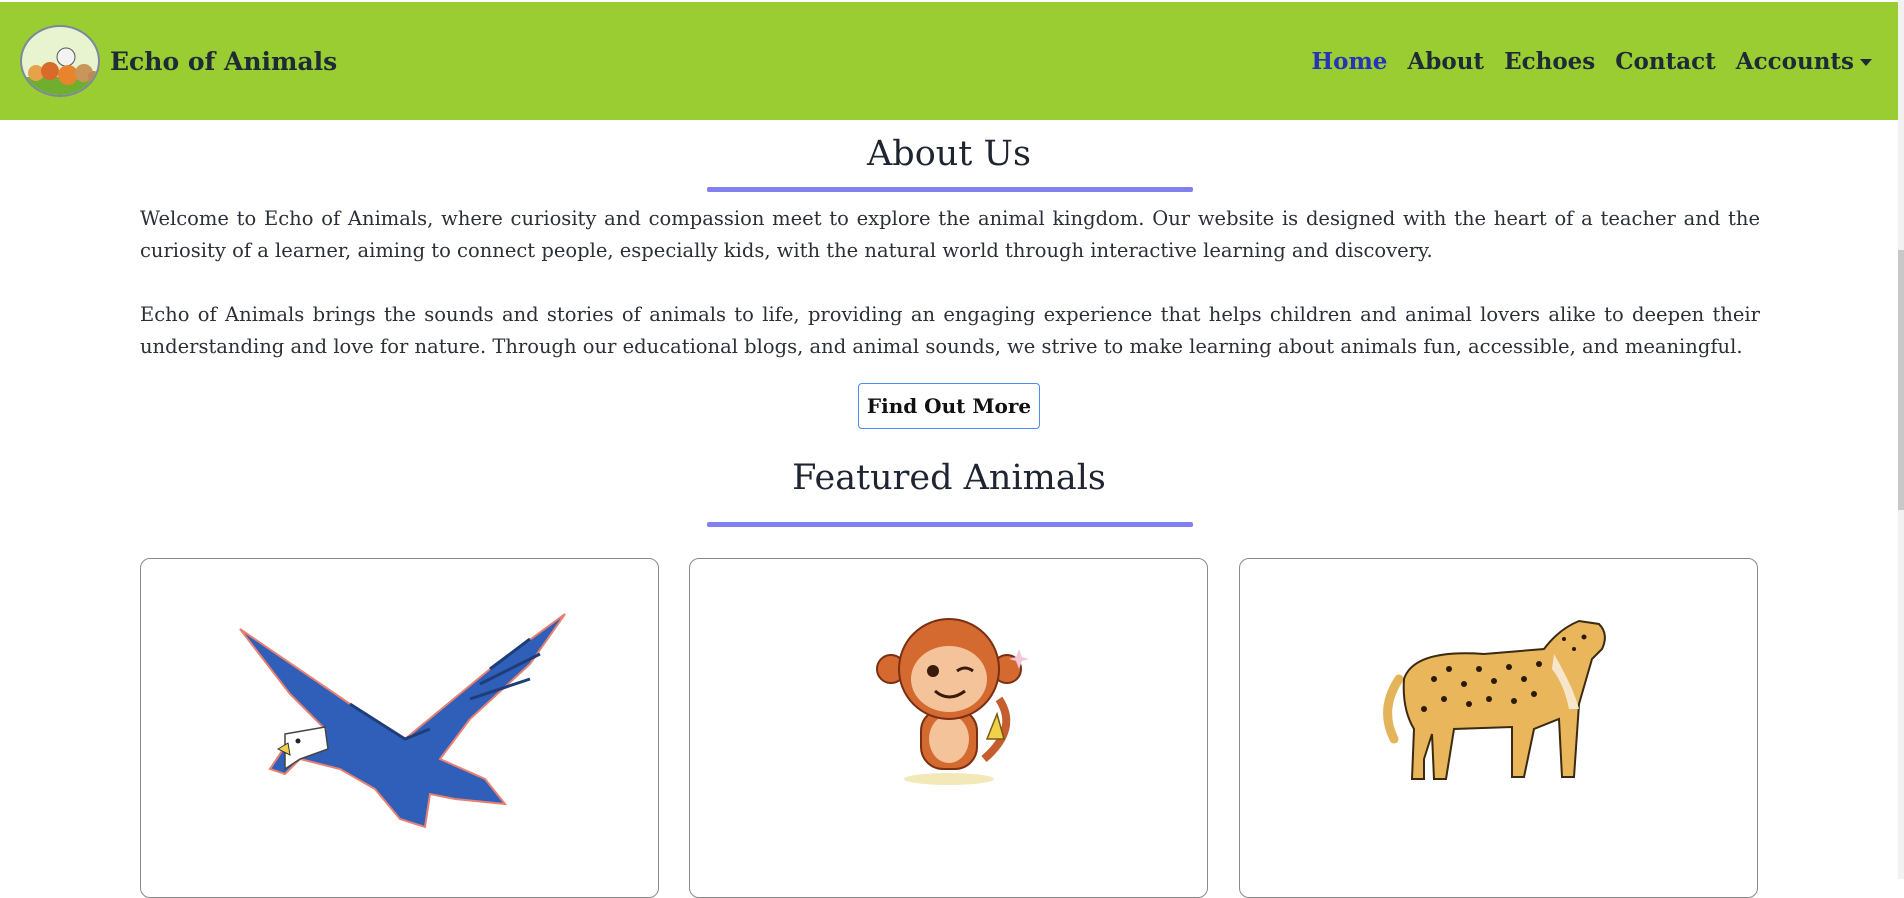 The image size is (1904, 898). I want to click on scrollbar-thumb, so click(1901, 380).